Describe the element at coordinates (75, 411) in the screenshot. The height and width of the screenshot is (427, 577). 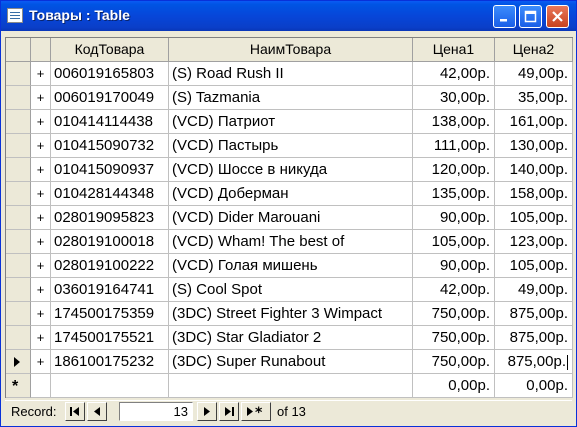
I see `first-record-button` at that location.